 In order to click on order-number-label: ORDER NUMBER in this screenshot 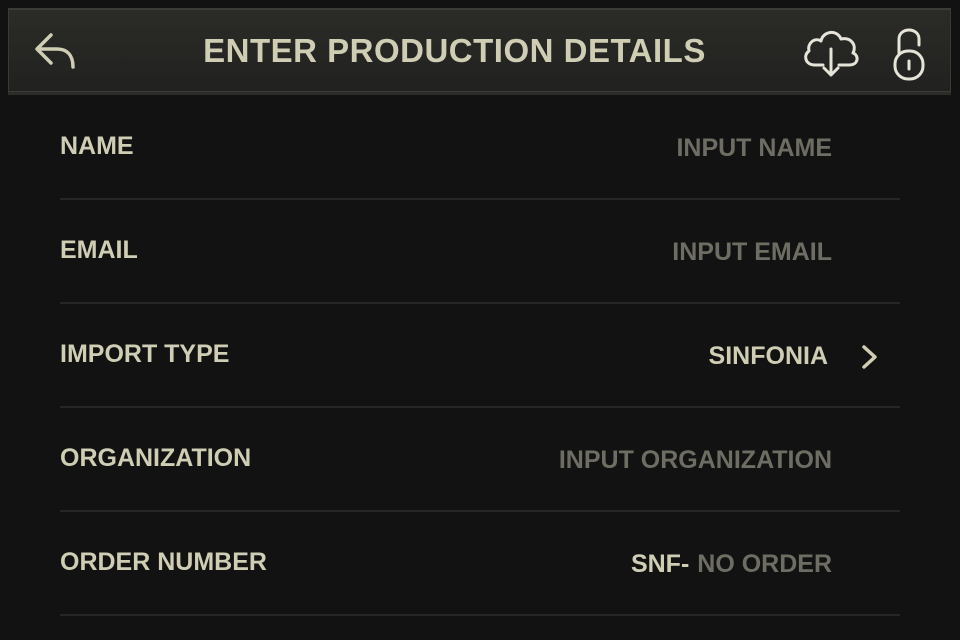, I will do `click(163, 562)`.